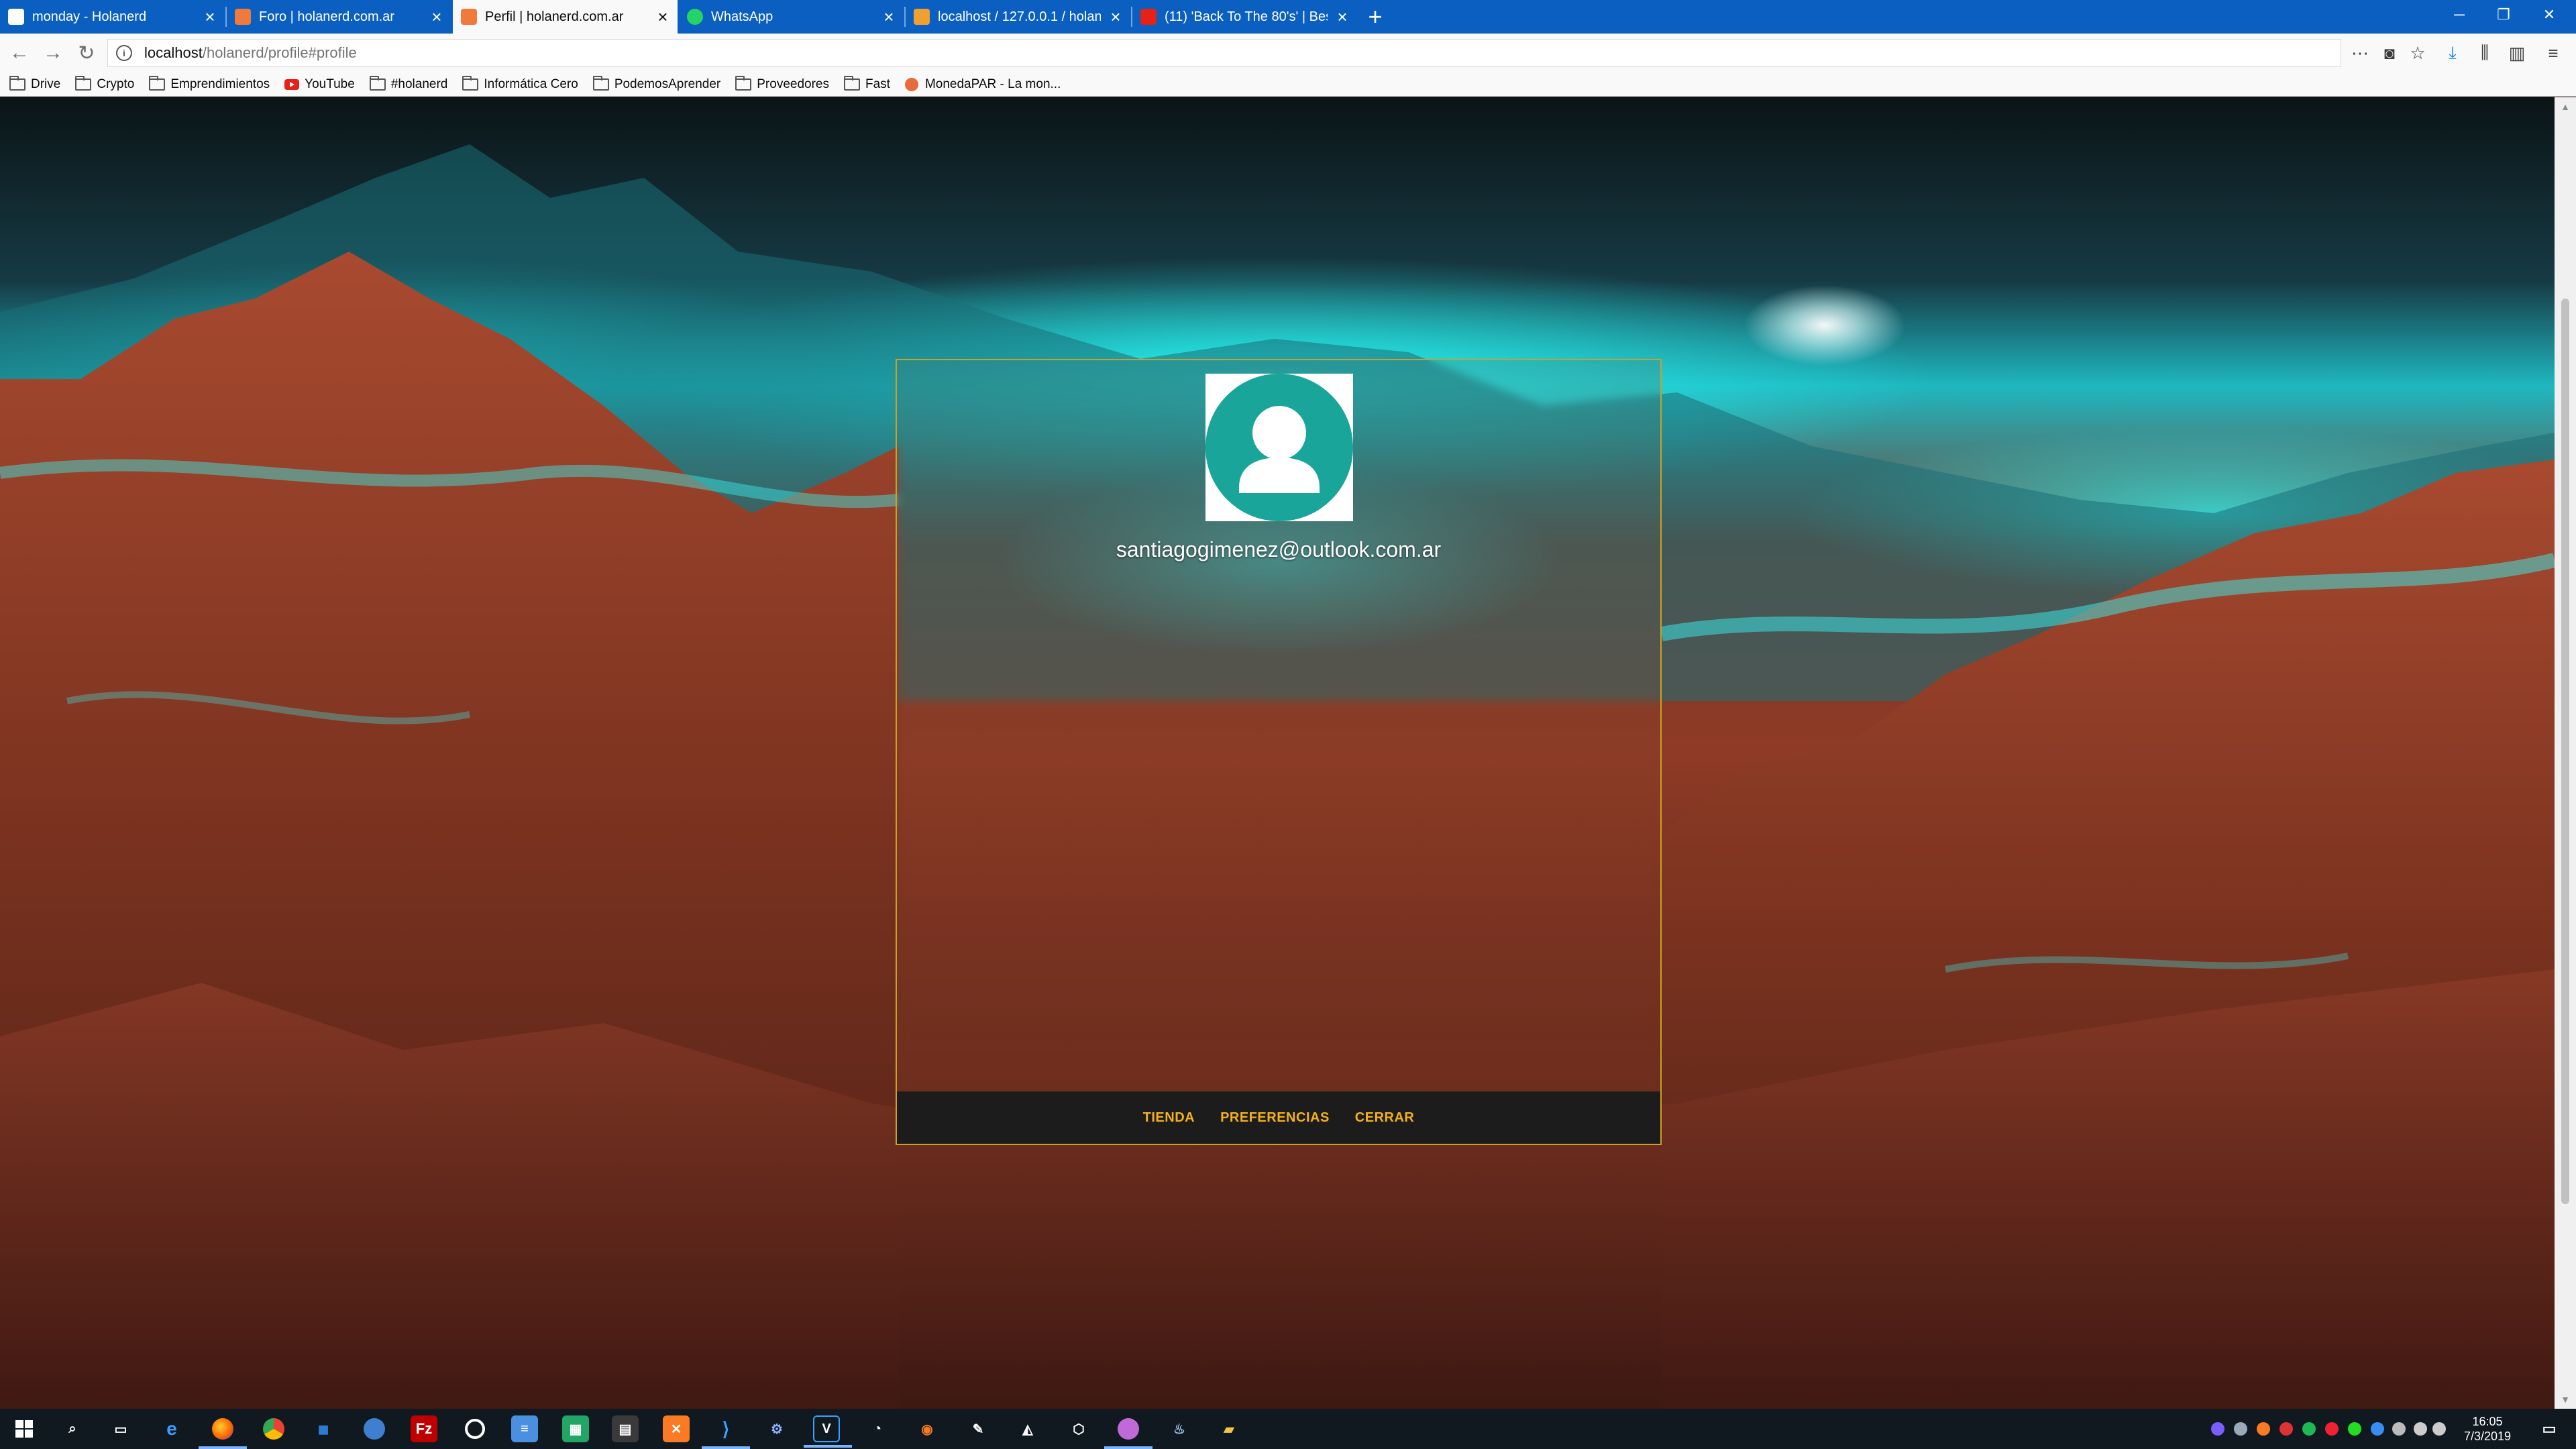  Describe the element at coordinates (726, 1432) in the screenshot. I see `vscode-icon: ⟩` at that location.